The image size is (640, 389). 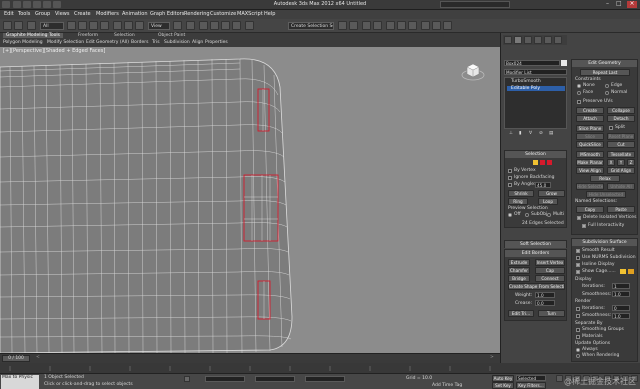 I want to click on shrink-button: Shrink, so click(x=521, y=193).